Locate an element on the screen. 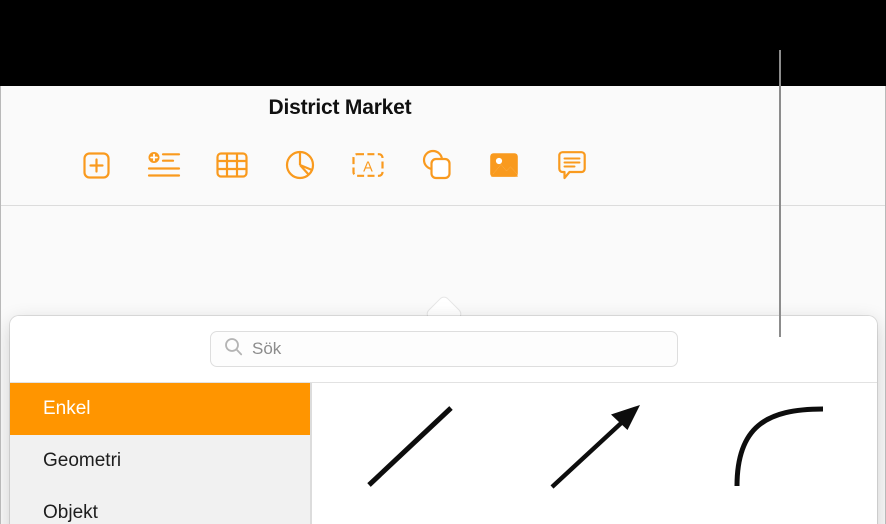  comment-bubble-icon is located at coordinates (572, 165).